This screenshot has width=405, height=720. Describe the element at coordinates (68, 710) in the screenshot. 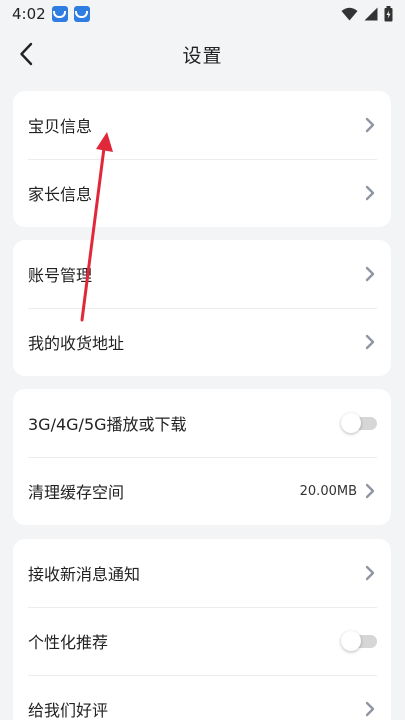

I see `row-label: 给我们好评` at that location.